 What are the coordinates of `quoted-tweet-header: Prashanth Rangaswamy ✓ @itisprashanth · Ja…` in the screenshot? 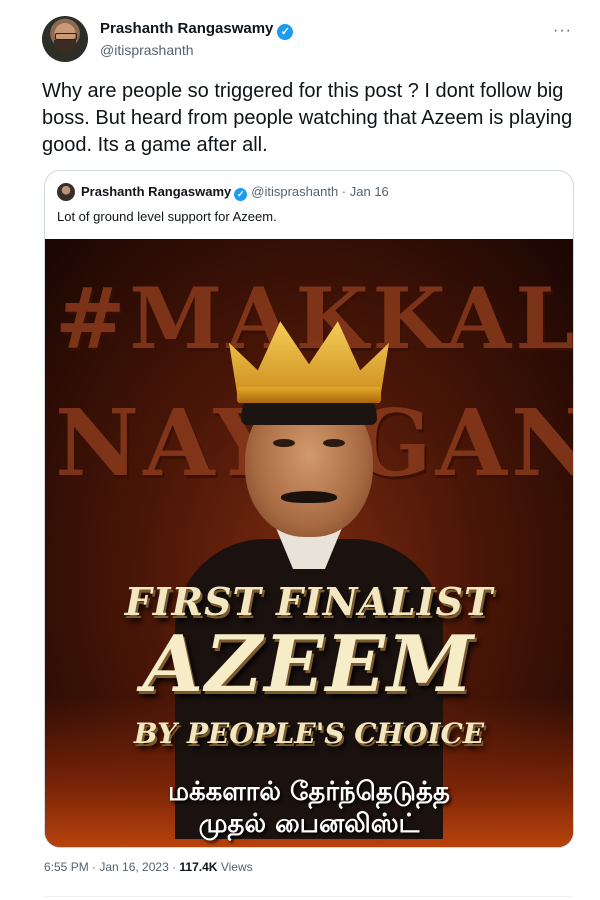 It's located at (309, 193).